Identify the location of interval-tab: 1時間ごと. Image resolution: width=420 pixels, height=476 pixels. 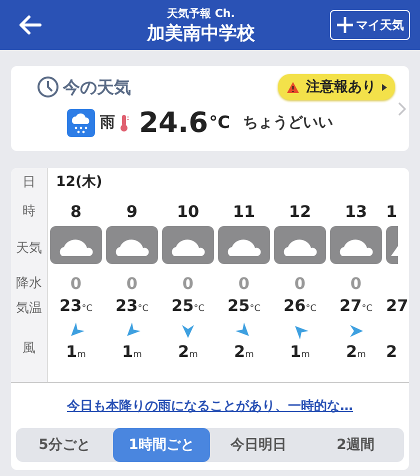
(161, 445).